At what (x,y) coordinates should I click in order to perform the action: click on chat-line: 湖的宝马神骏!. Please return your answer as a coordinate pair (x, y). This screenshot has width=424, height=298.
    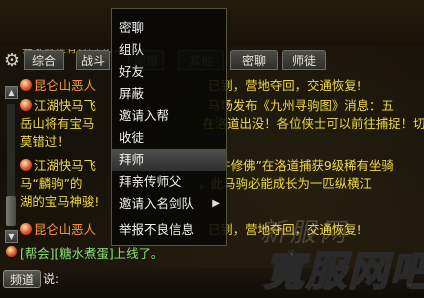
    Looking at the image, I should click on (59, 202).